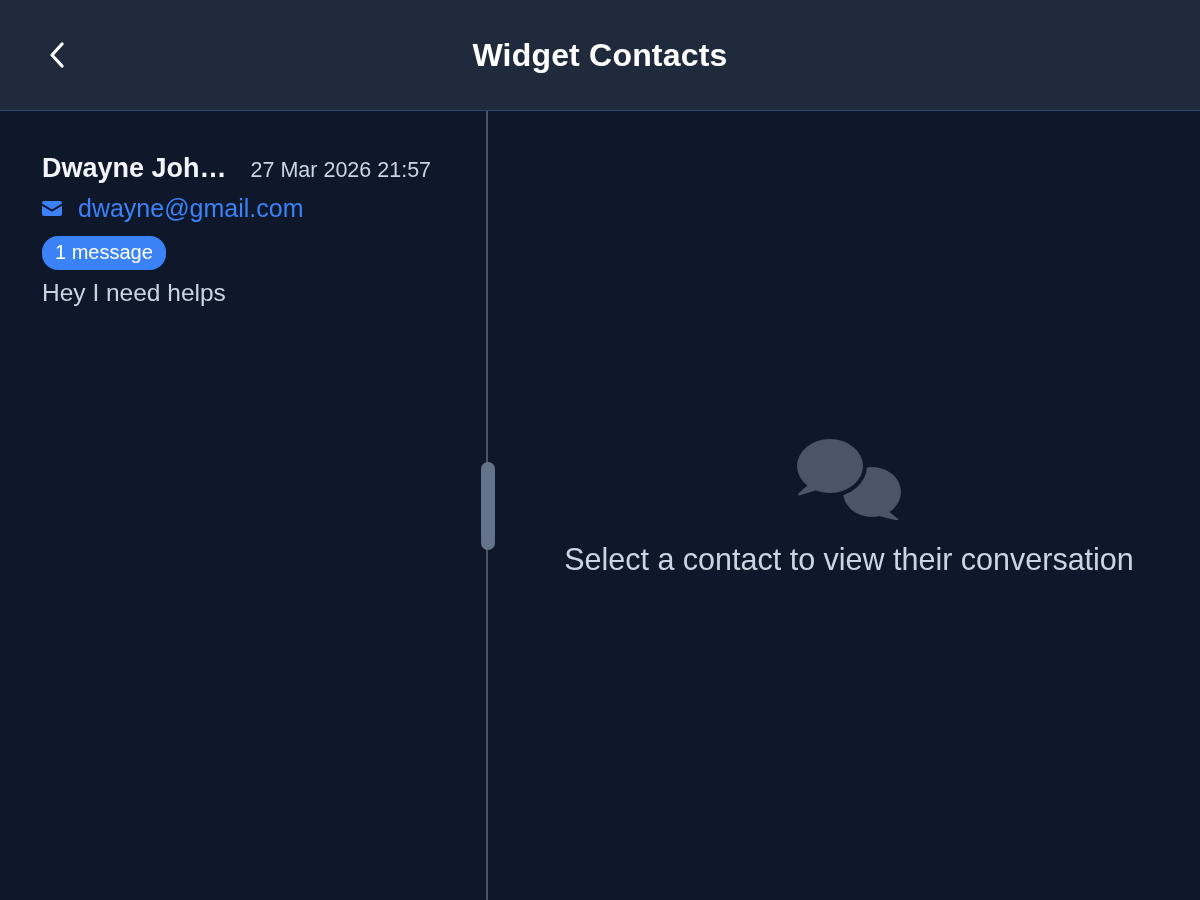 The height and width of the screenshot is (900, 1200). Describe the element at coordinates (243, 235) in the screenshot. I see `contact-item: Dwayne Joh… 27 Mar 2026 21:57 dwayne@gmail.com 1 message Hey I need helps` at that location.